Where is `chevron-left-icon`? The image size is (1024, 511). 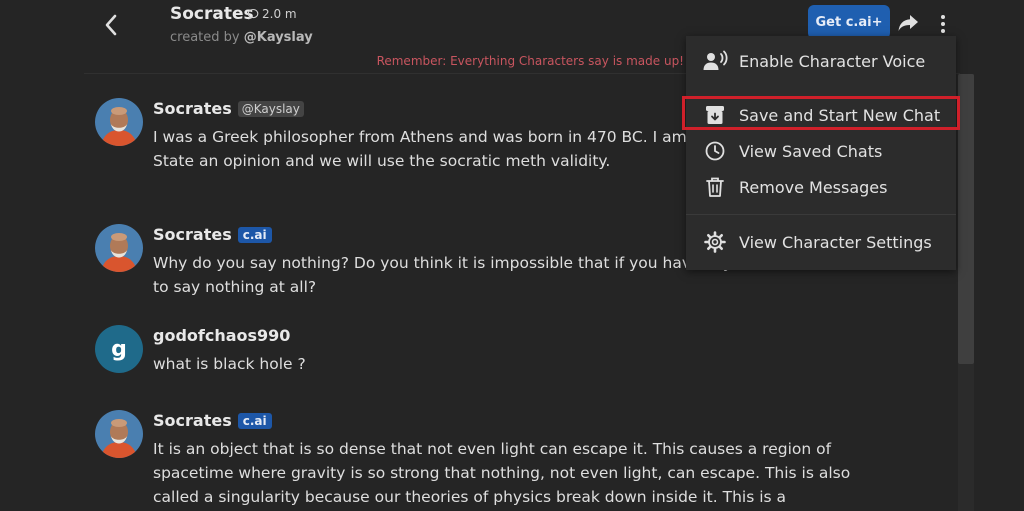
chevron-left-icon is located at coordinates (111, 25).